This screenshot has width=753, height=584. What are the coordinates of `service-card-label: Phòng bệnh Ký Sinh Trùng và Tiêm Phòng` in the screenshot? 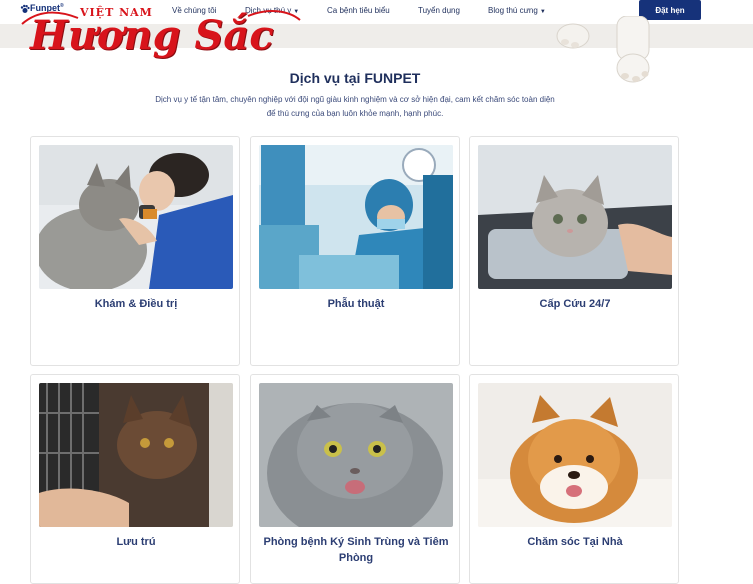 It's located at (356, 550).